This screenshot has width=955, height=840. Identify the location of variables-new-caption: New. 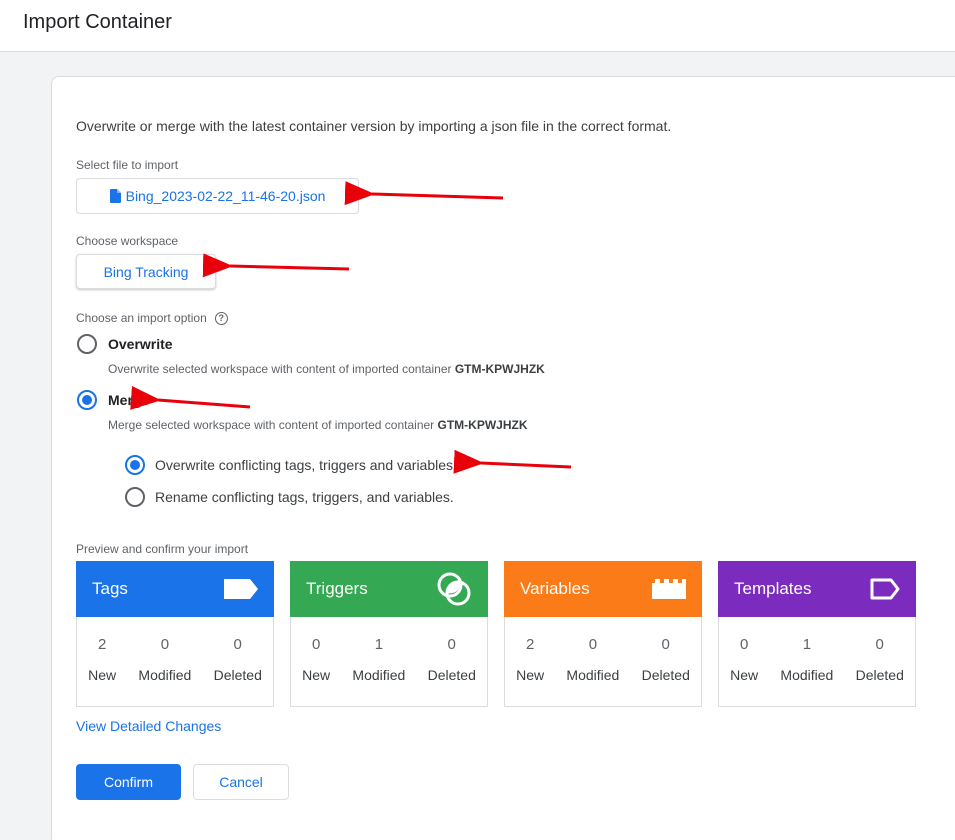
(530, 675).